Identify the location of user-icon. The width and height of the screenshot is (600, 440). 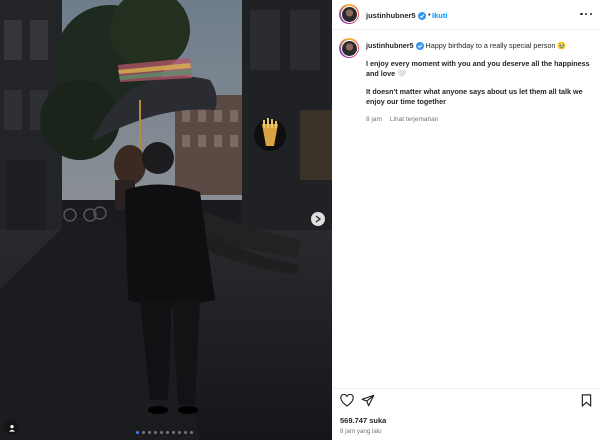
(11, 428).